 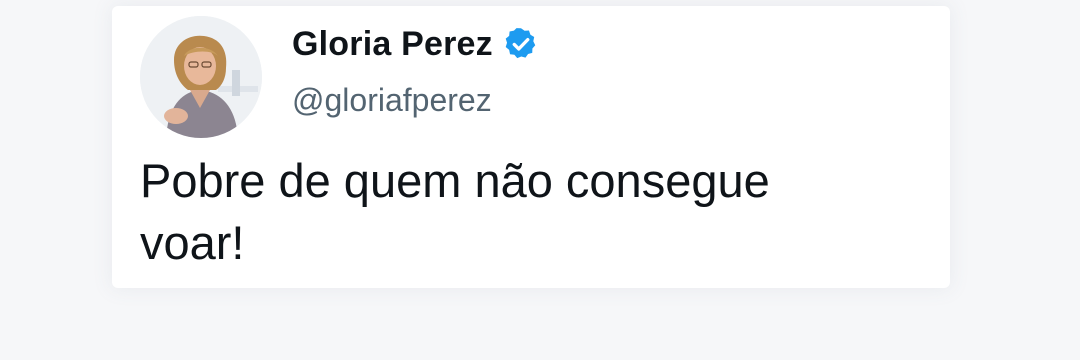 I want to click on avatar, so click(x=201, y=77).